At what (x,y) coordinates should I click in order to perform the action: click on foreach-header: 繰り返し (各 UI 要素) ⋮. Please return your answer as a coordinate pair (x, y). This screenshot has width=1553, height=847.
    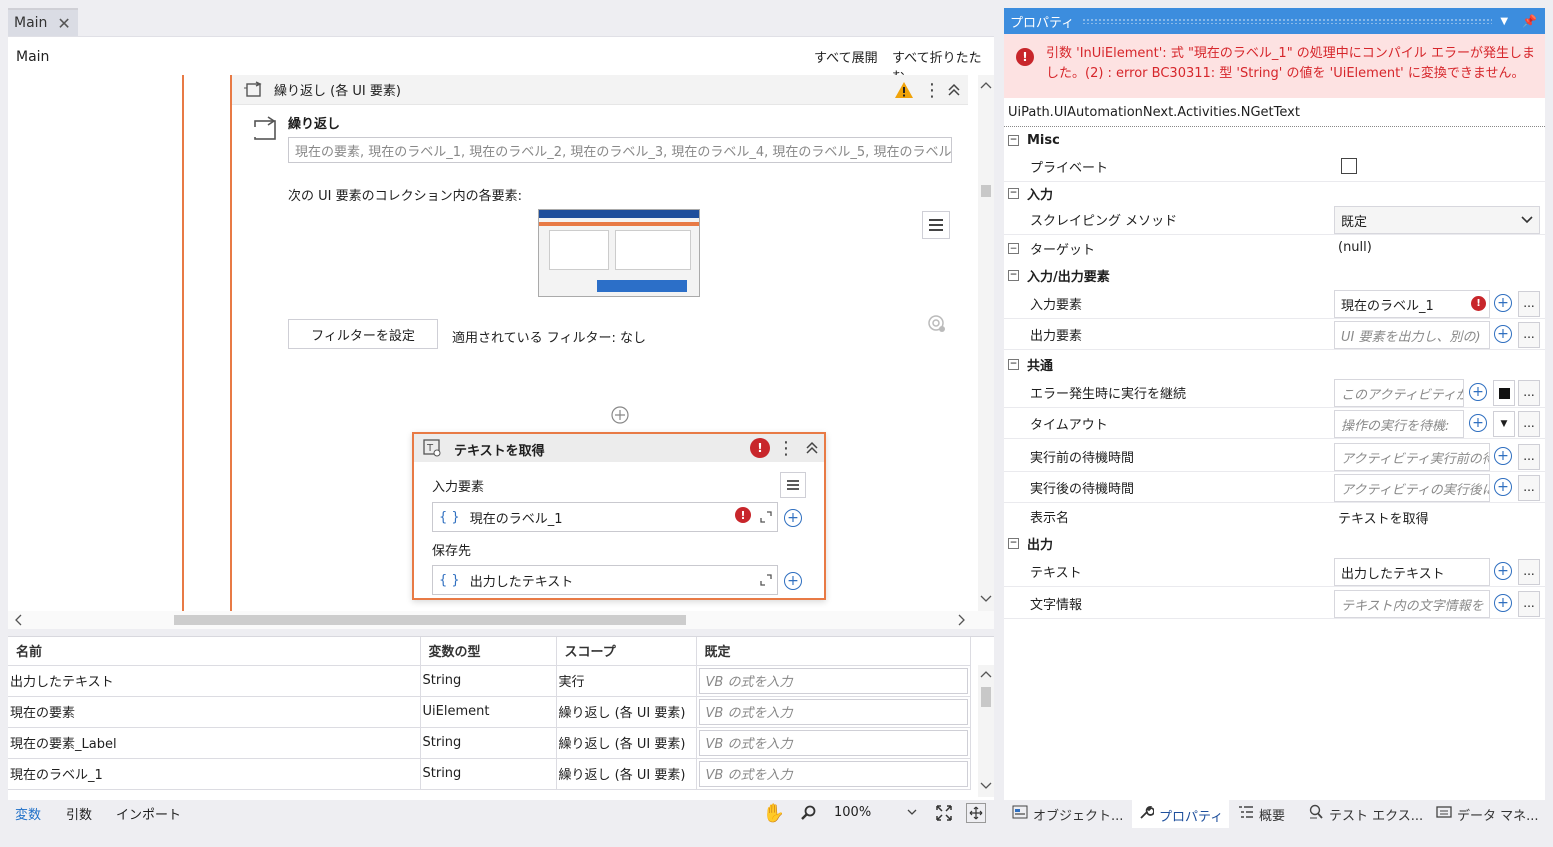
    Looking at the image, I should click on (600, 90).